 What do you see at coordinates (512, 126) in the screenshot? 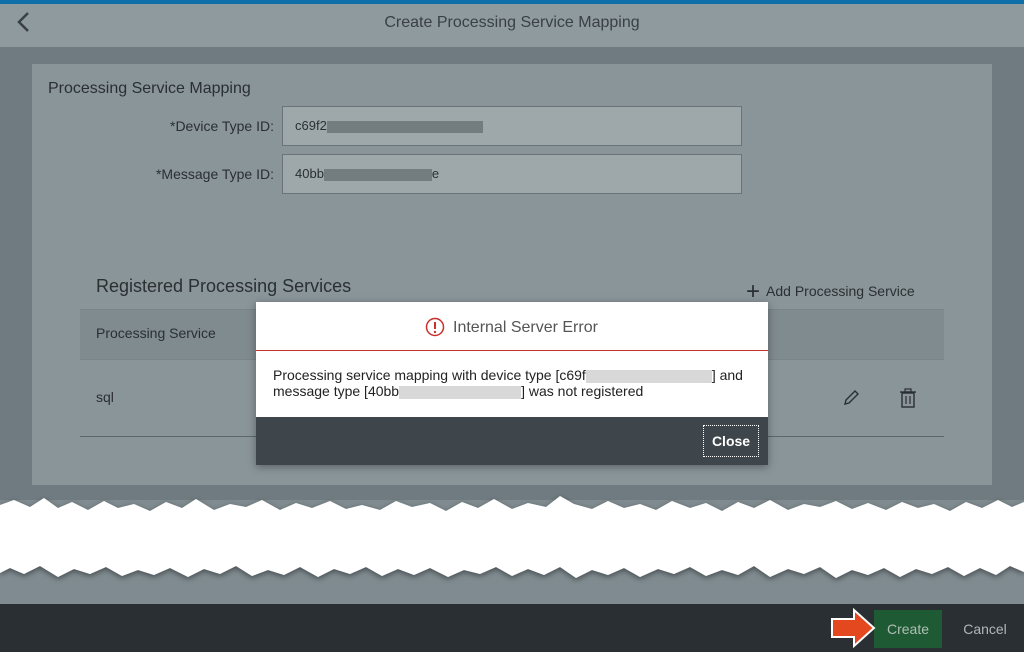
I see `device-type-field: c69f2` at bounding box center [512, 126].